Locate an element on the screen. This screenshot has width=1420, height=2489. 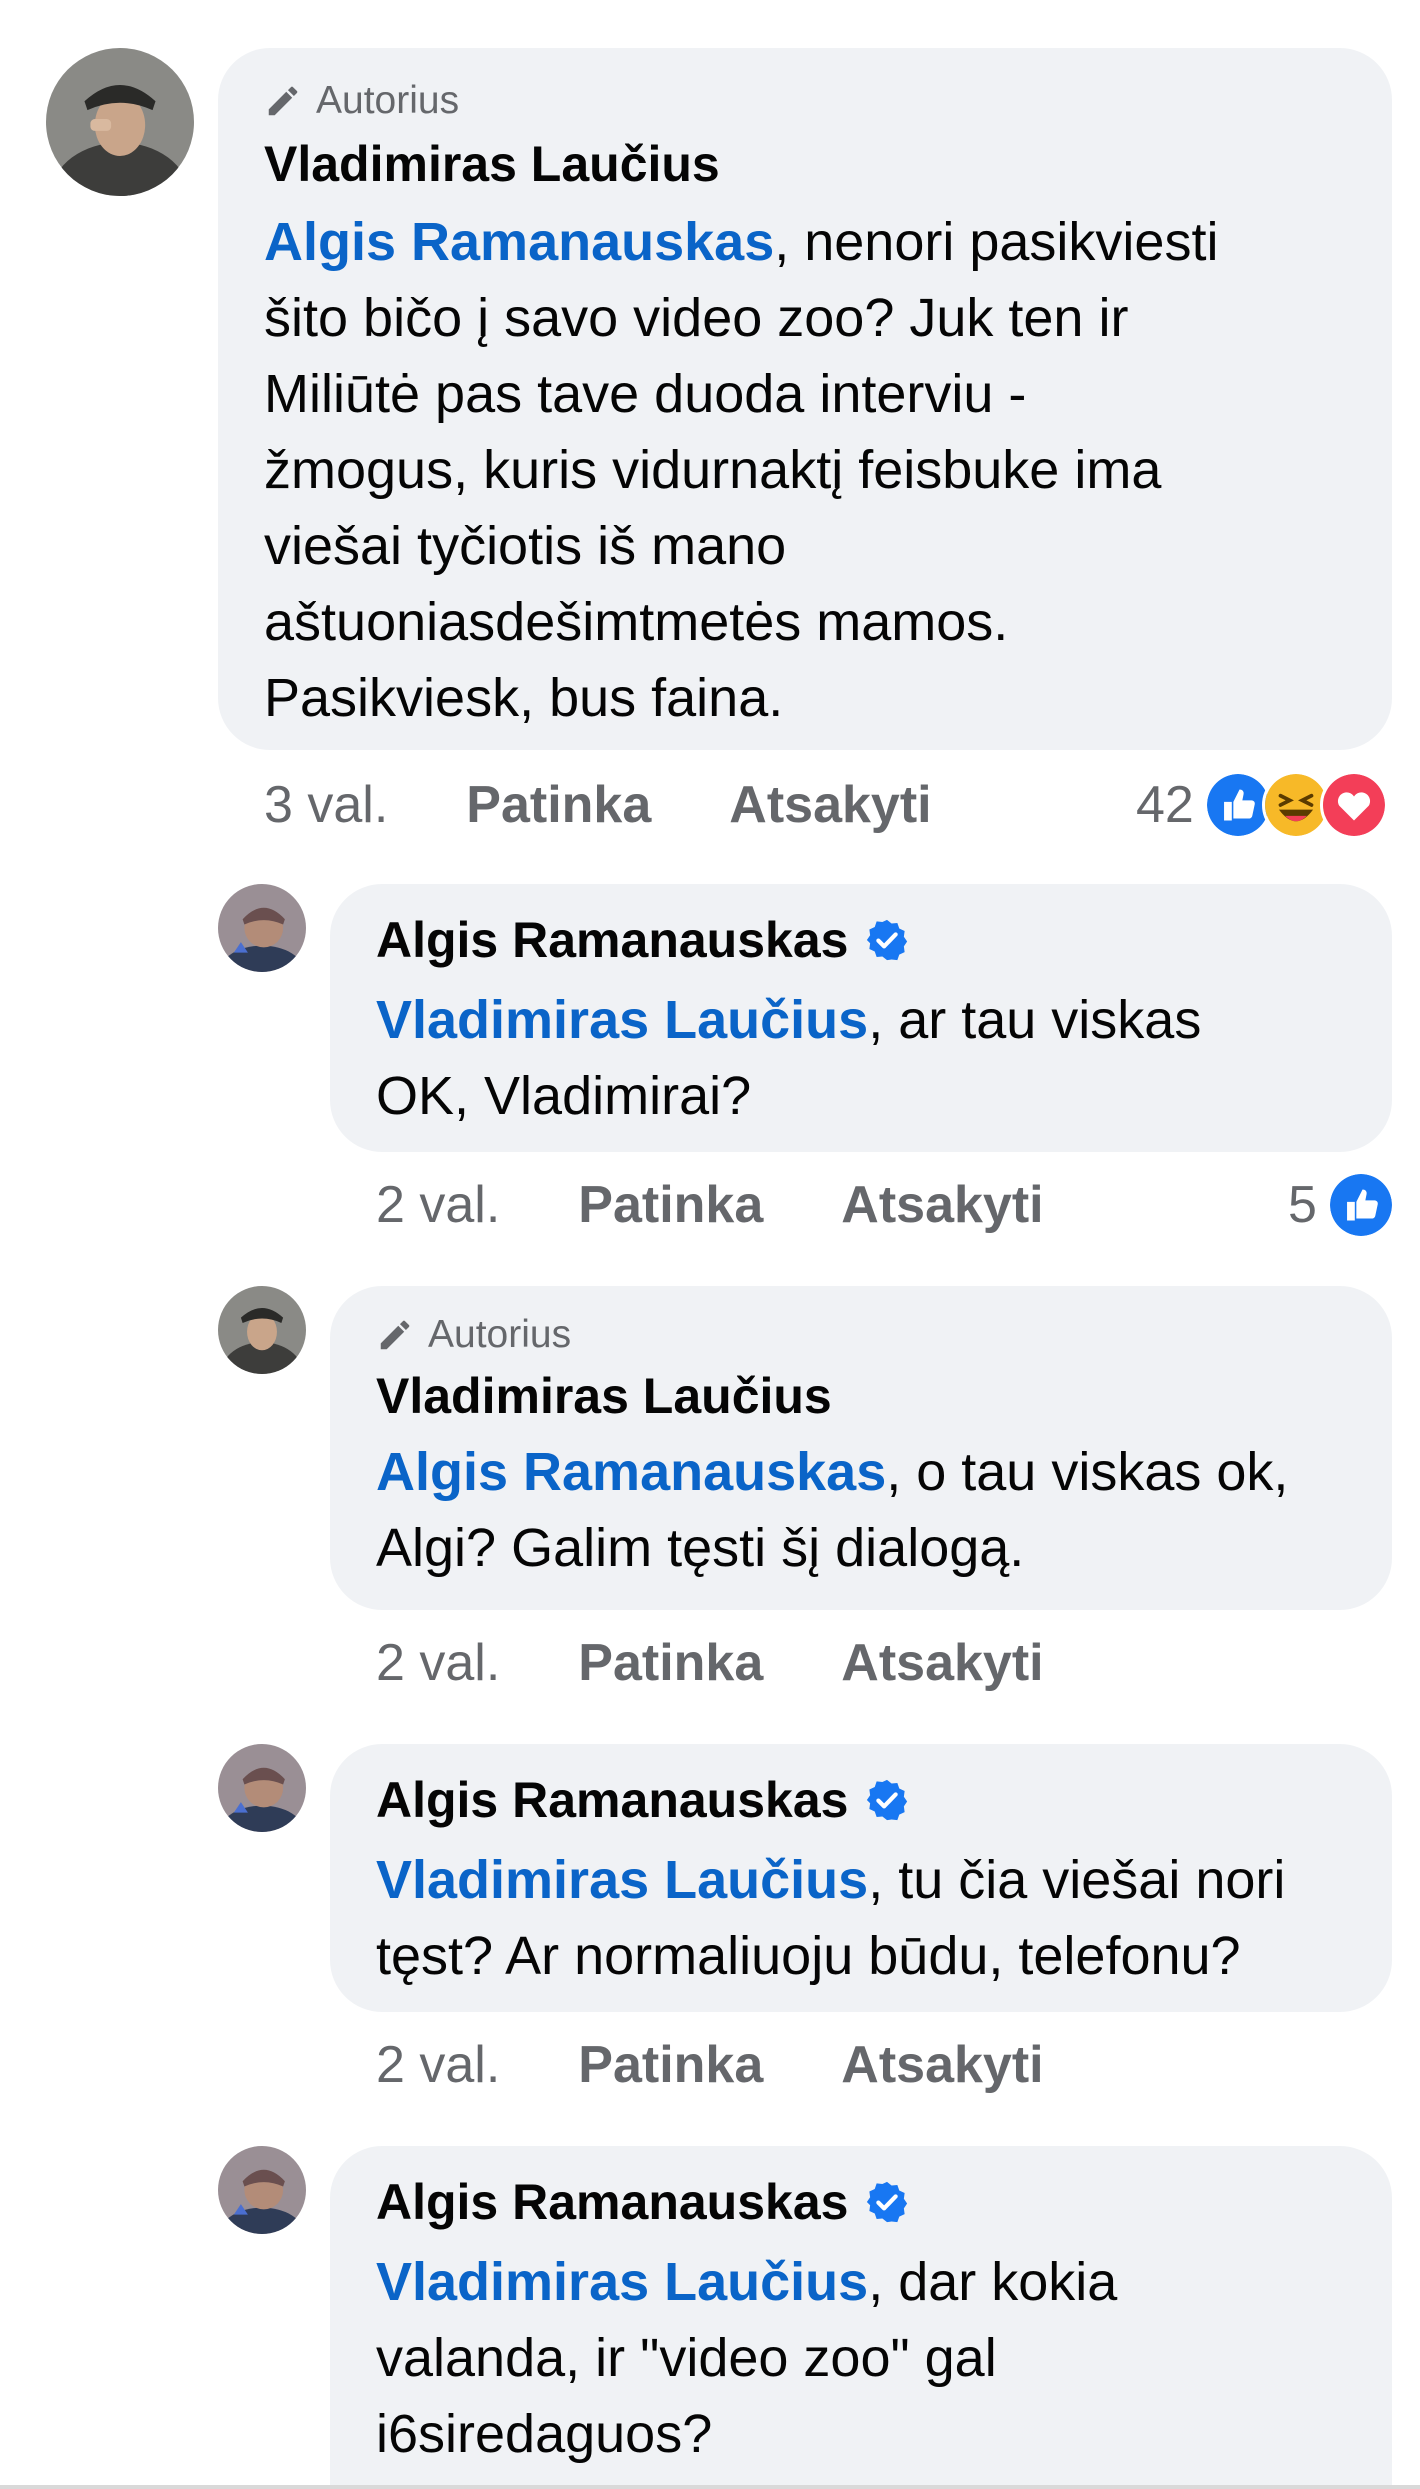
comment-actions: 3 val. Patinka Atsakyti is located at coordinates (598, 805).